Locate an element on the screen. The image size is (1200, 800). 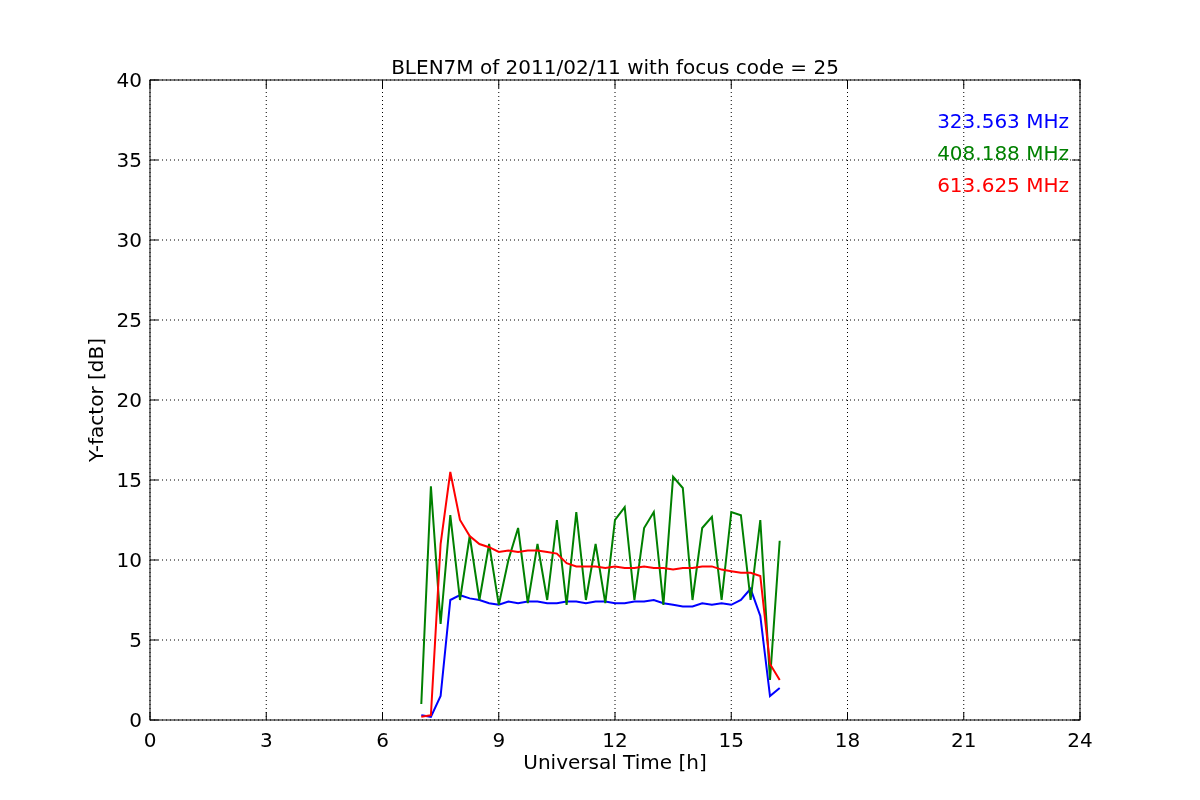
x-tick-label: 24 is located at coordinates (1080, 740).